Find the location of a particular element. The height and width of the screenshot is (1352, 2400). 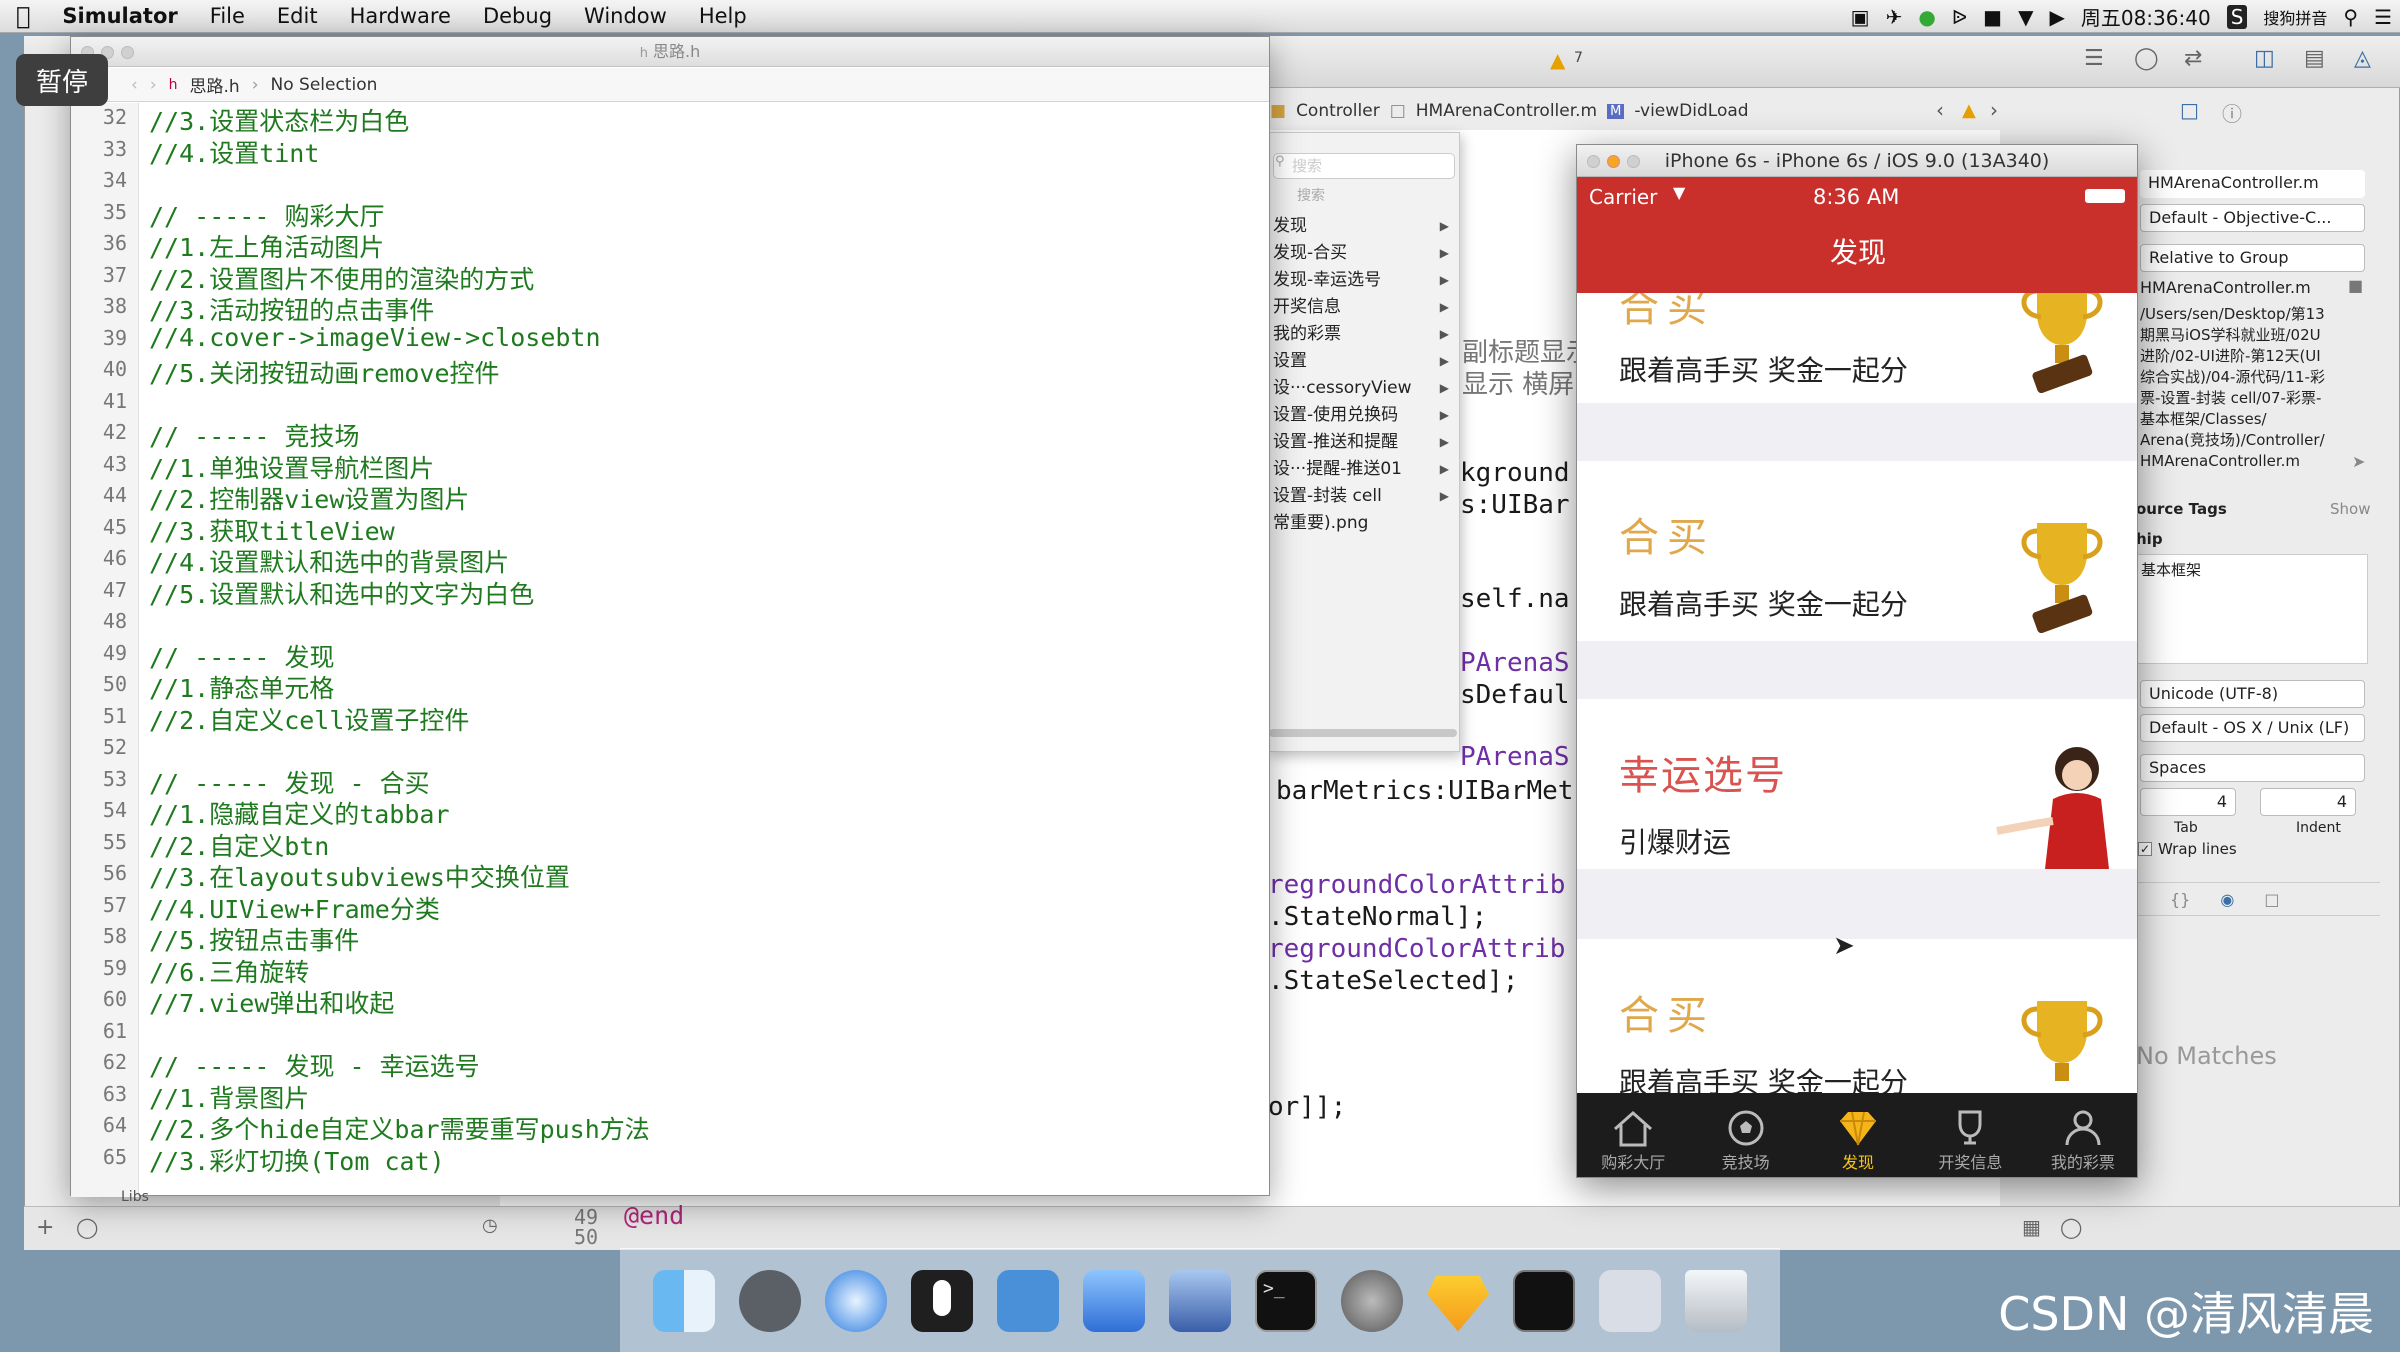

utilities-toggle-icon: ◬ is located at coordinates (2362, 58).